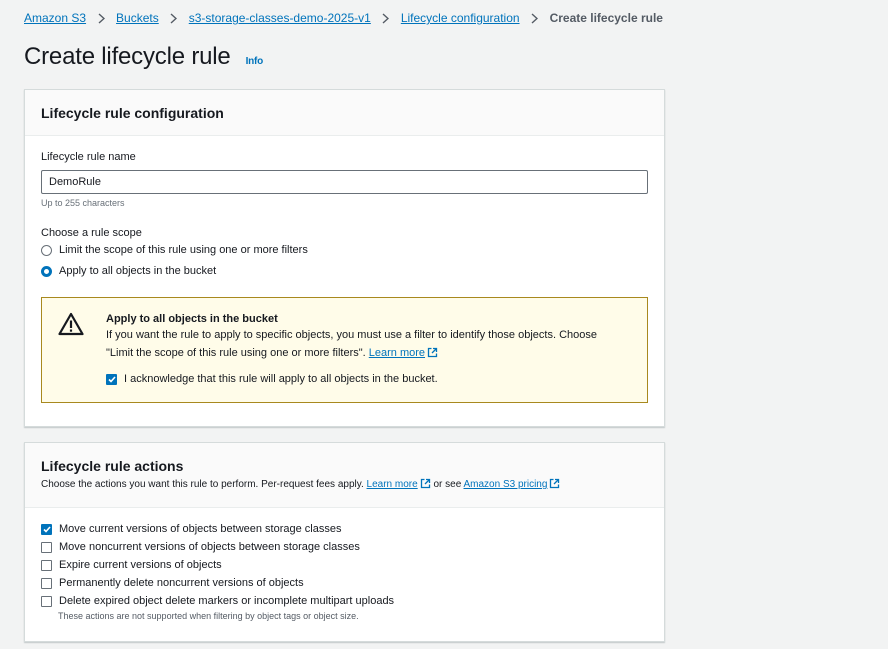 This screenshot has height=649, width=888. I want to click on warning-icon, so click(71, 325).